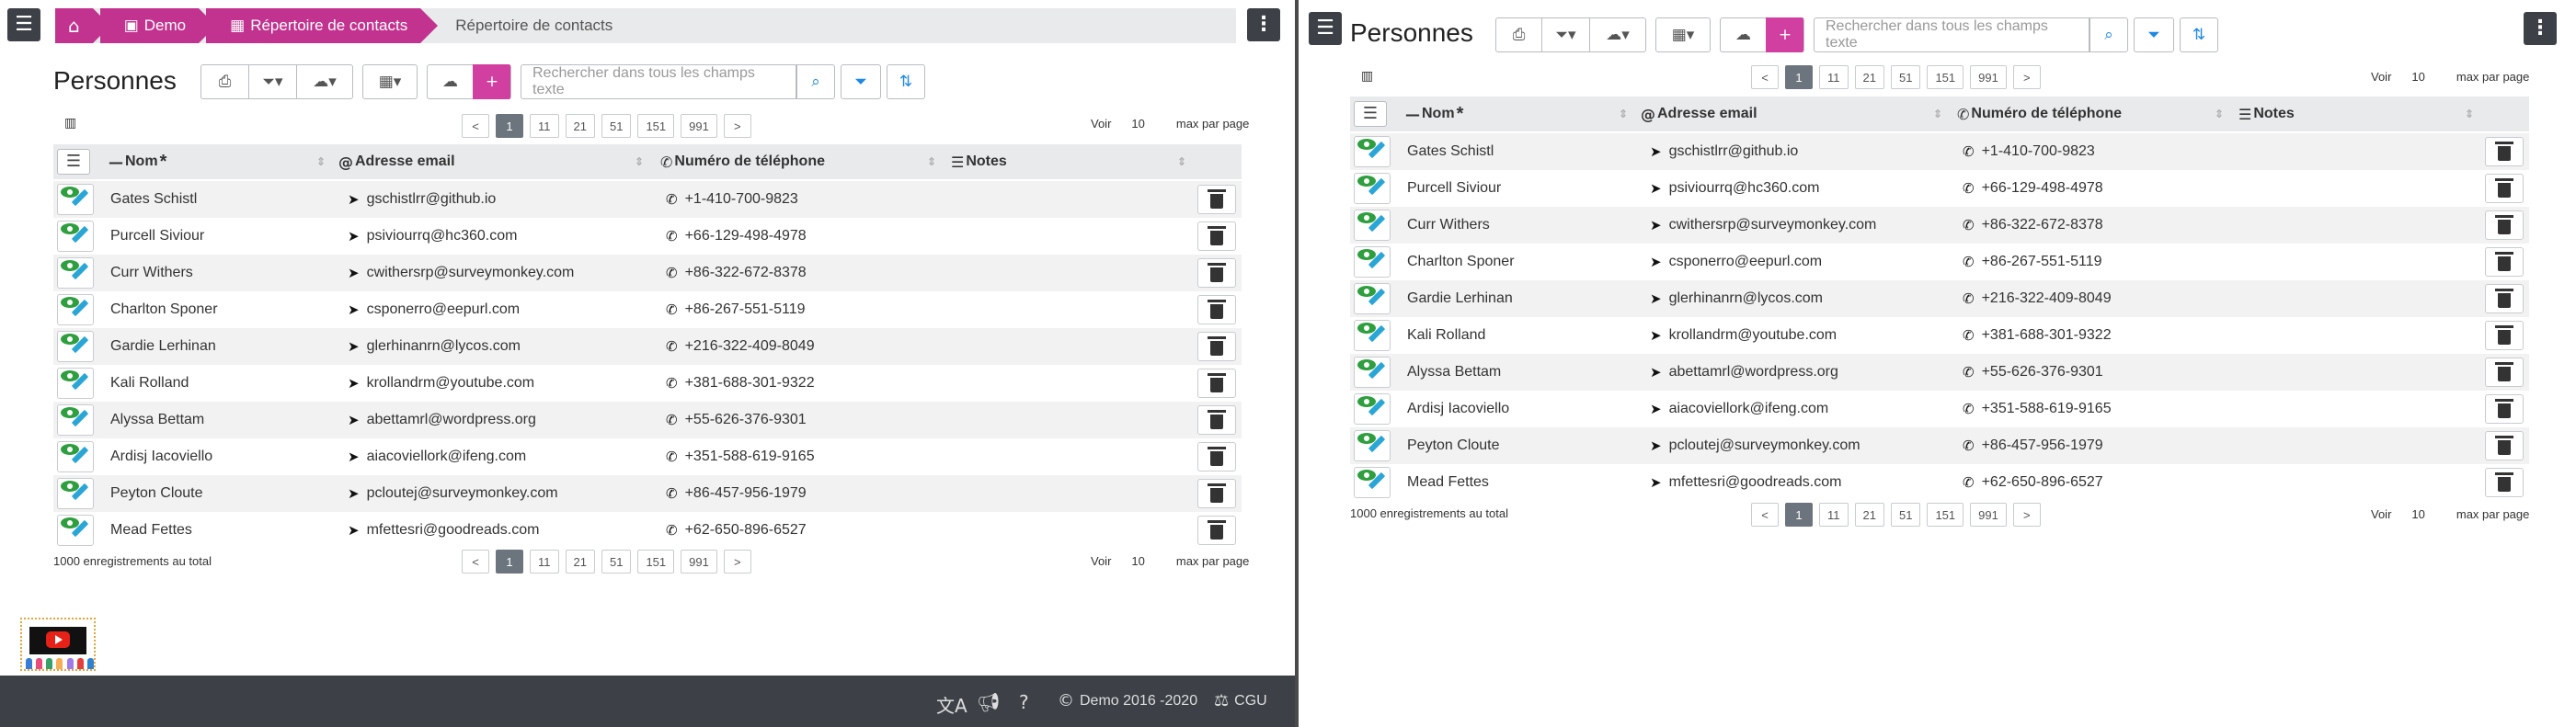  I want to click on table-view-button: ▦▾, so click(390, 81).